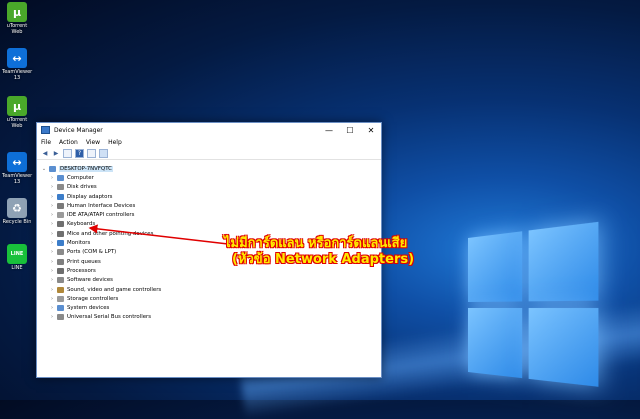 The width and height of the screenshot is (640, 419). Describe the element at coordinates (67, 153) in the screenshot. I see `properties-icon` at that location.